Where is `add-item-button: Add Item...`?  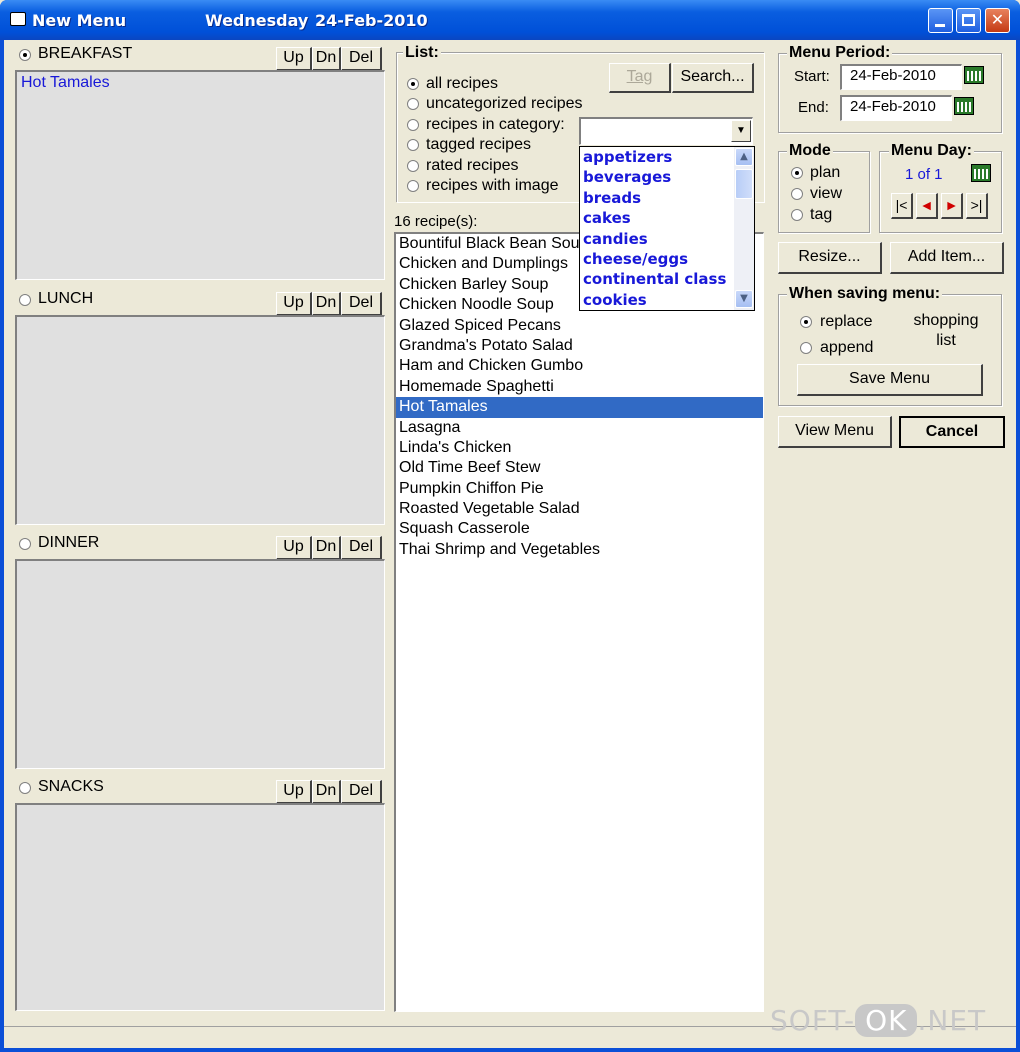 add-item-button: Add Item... is located at coordinates (947, 258).